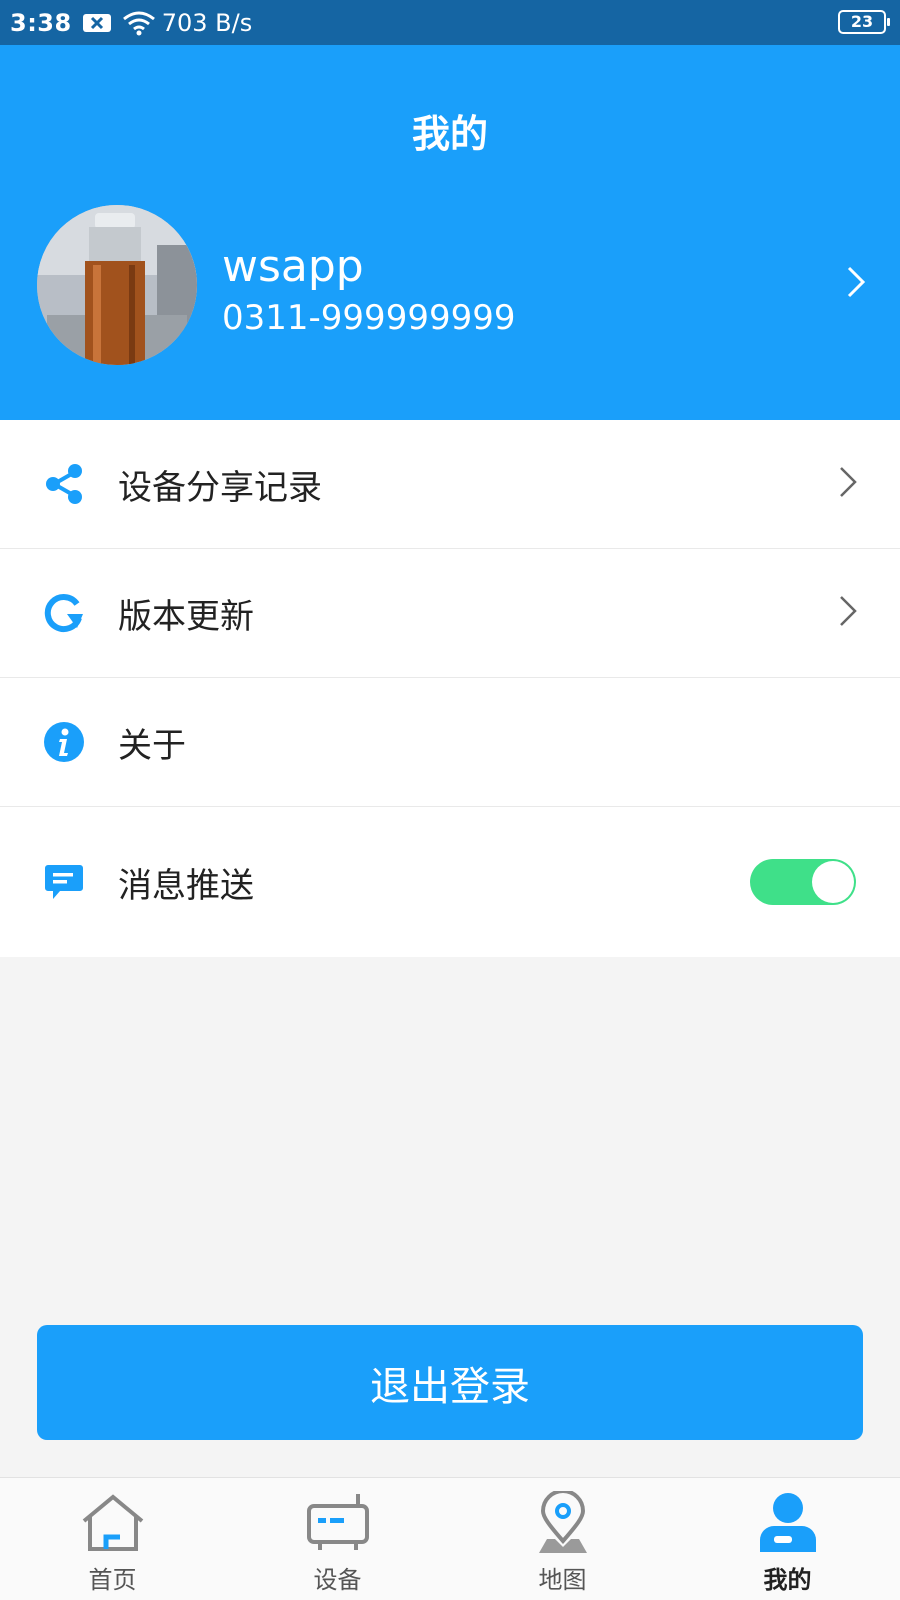 The width and height of the screenshot is (900, 1600). What do you see at coordinates (117, 285) in the screenshot?
I see `avatar` at bounding box center [117, 285].